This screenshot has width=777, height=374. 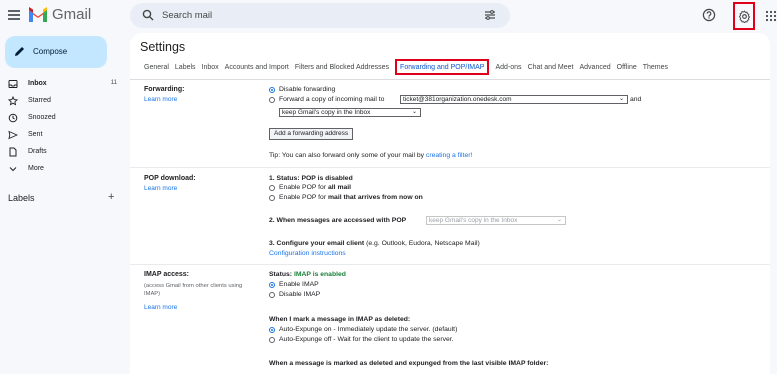 I want to click on tab-chat-and-meet: Chat and Meet, so click(x=551, y=69).